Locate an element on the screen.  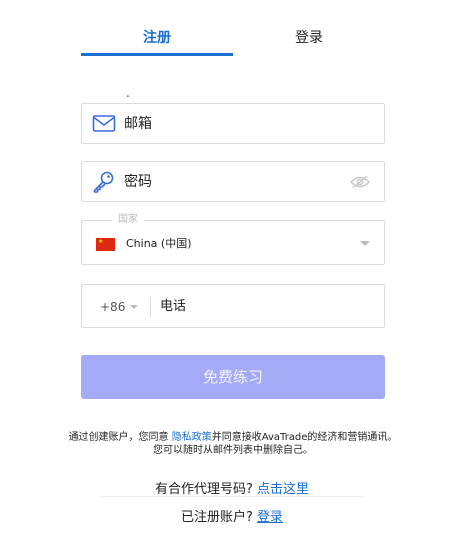
free-practice-button: 免费练习 is located at coordinates (233, 377).